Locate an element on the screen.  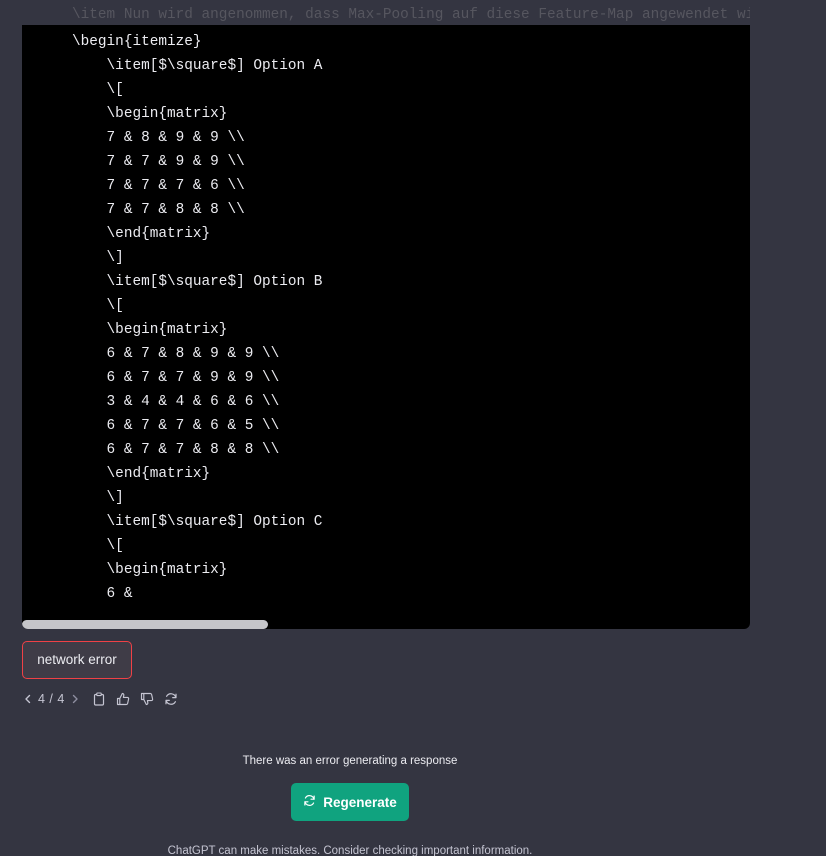
code-line: 6 & 7 & 7 & 8 & 8 \\ is located at coordinates (176, 450).